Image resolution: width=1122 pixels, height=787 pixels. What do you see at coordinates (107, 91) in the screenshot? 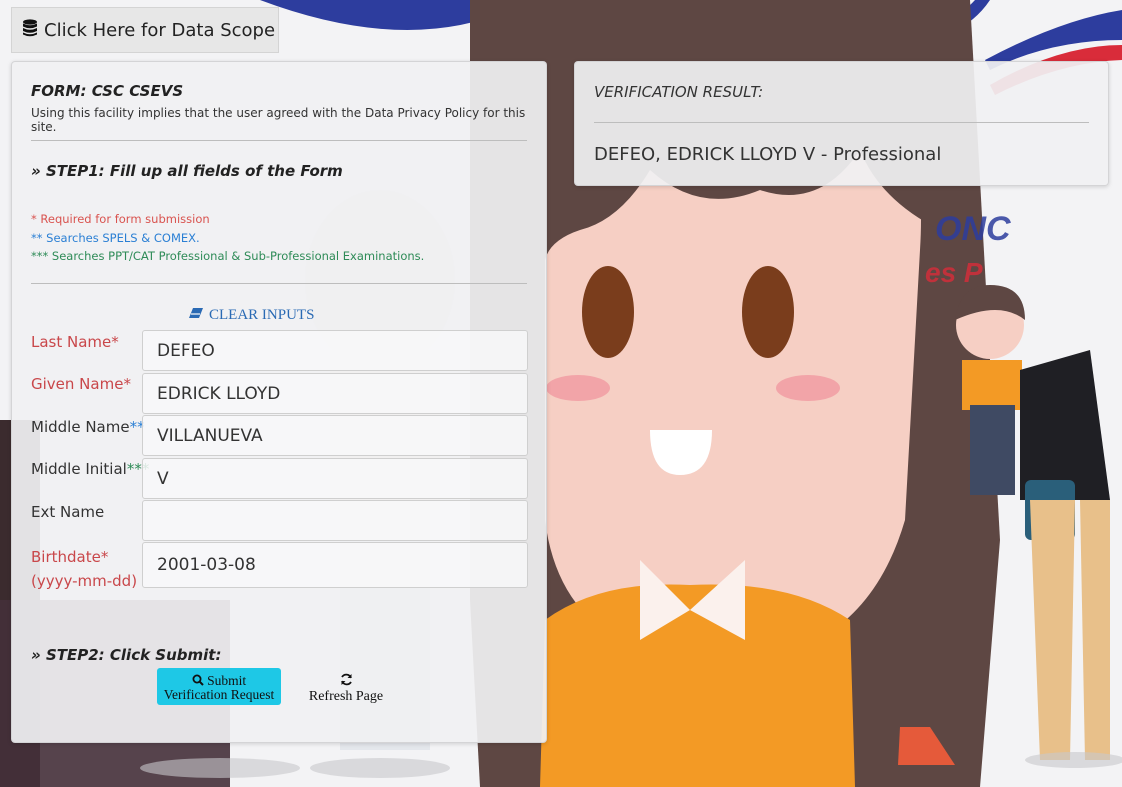
I see `form-title: FORM: CSC CSEVS` at bounding box center [107, 91].